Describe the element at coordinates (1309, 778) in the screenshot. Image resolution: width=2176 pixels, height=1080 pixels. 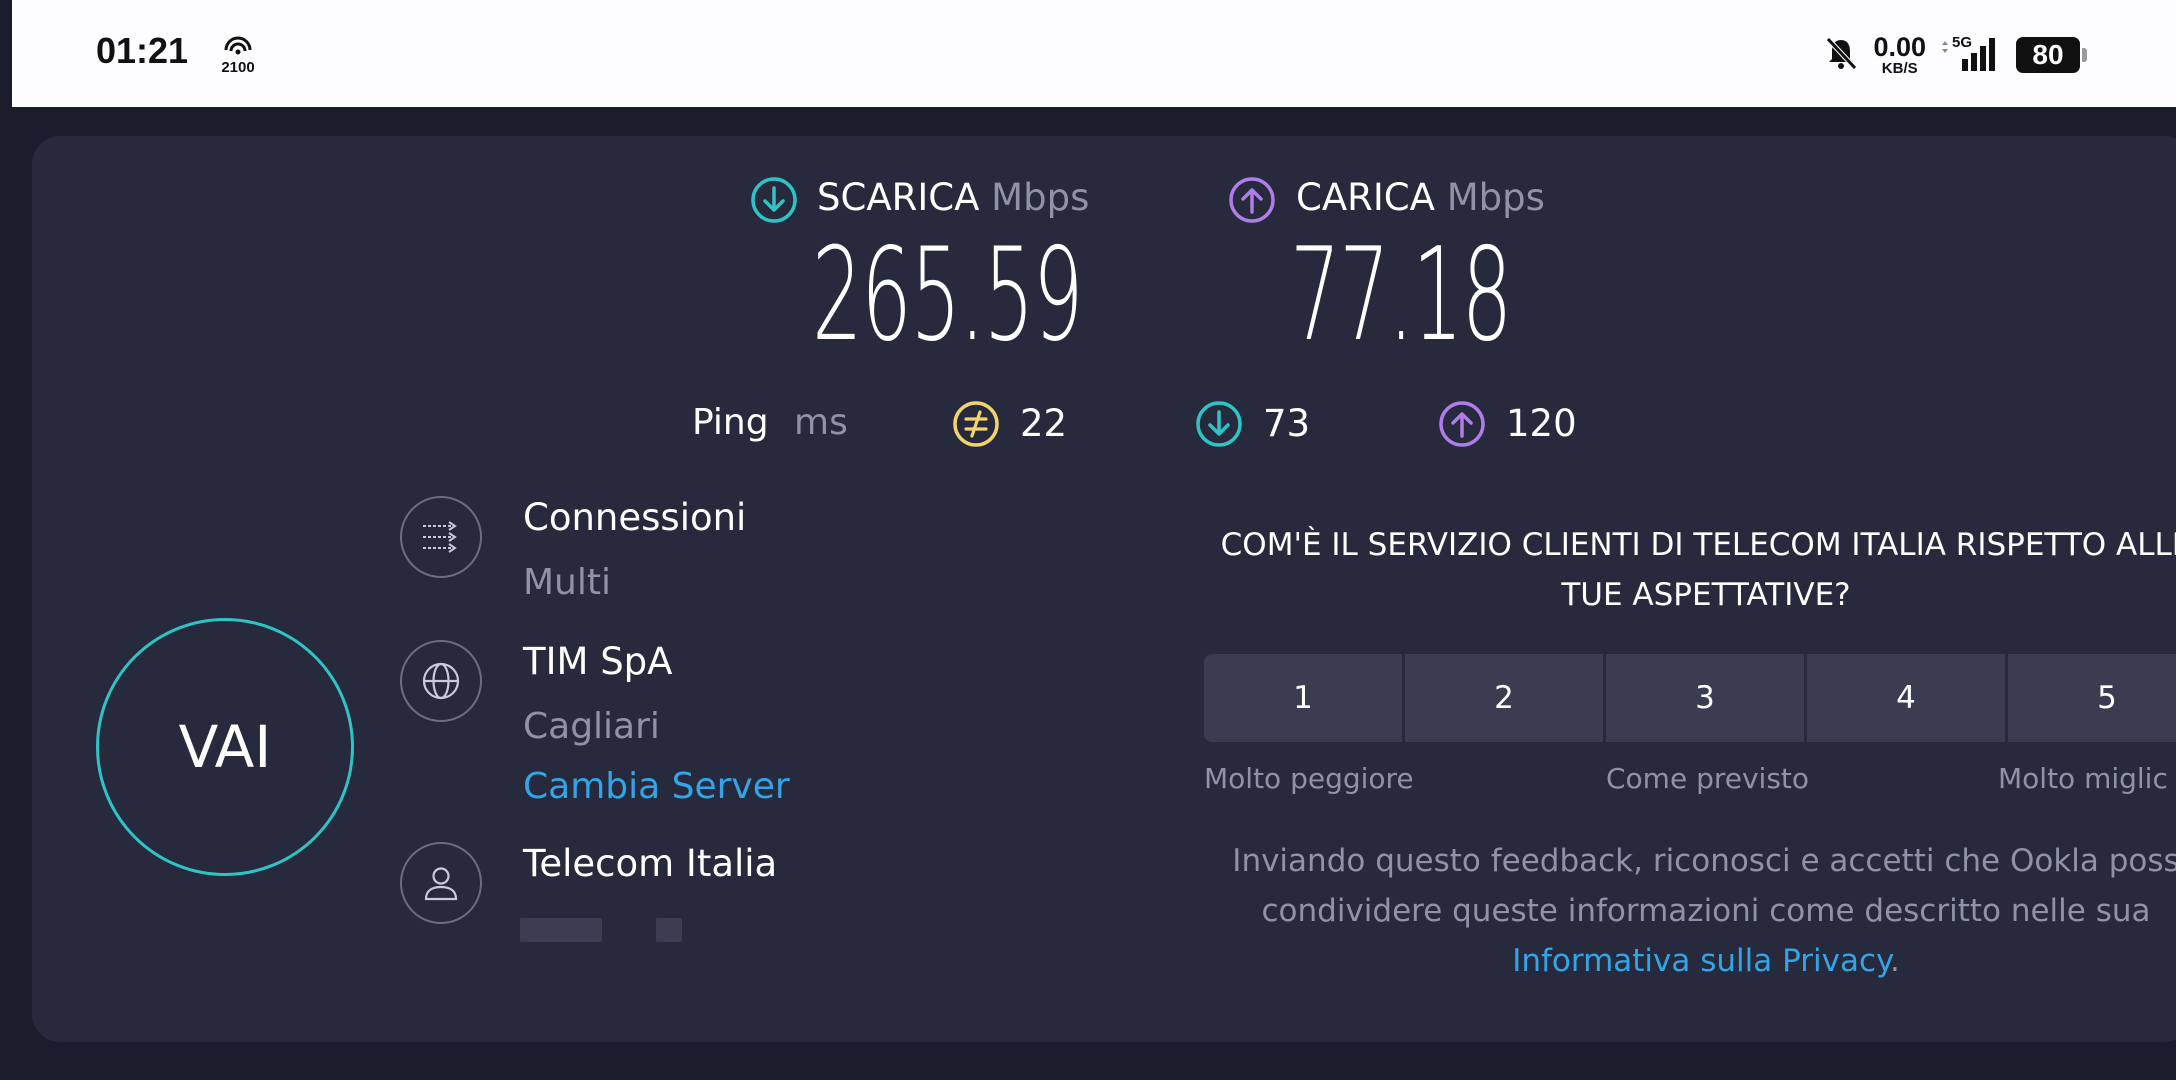
I see `rating-label-low: Molto peggiore` at that location.